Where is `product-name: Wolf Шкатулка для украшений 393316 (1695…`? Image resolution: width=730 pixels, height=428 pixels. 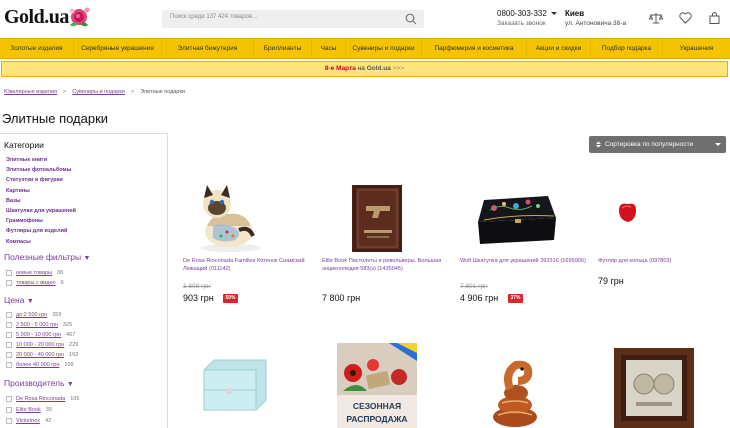 product-name: Wolf Шкатулка для украшений 393316 (1695… is located at coordinates (525, 262).